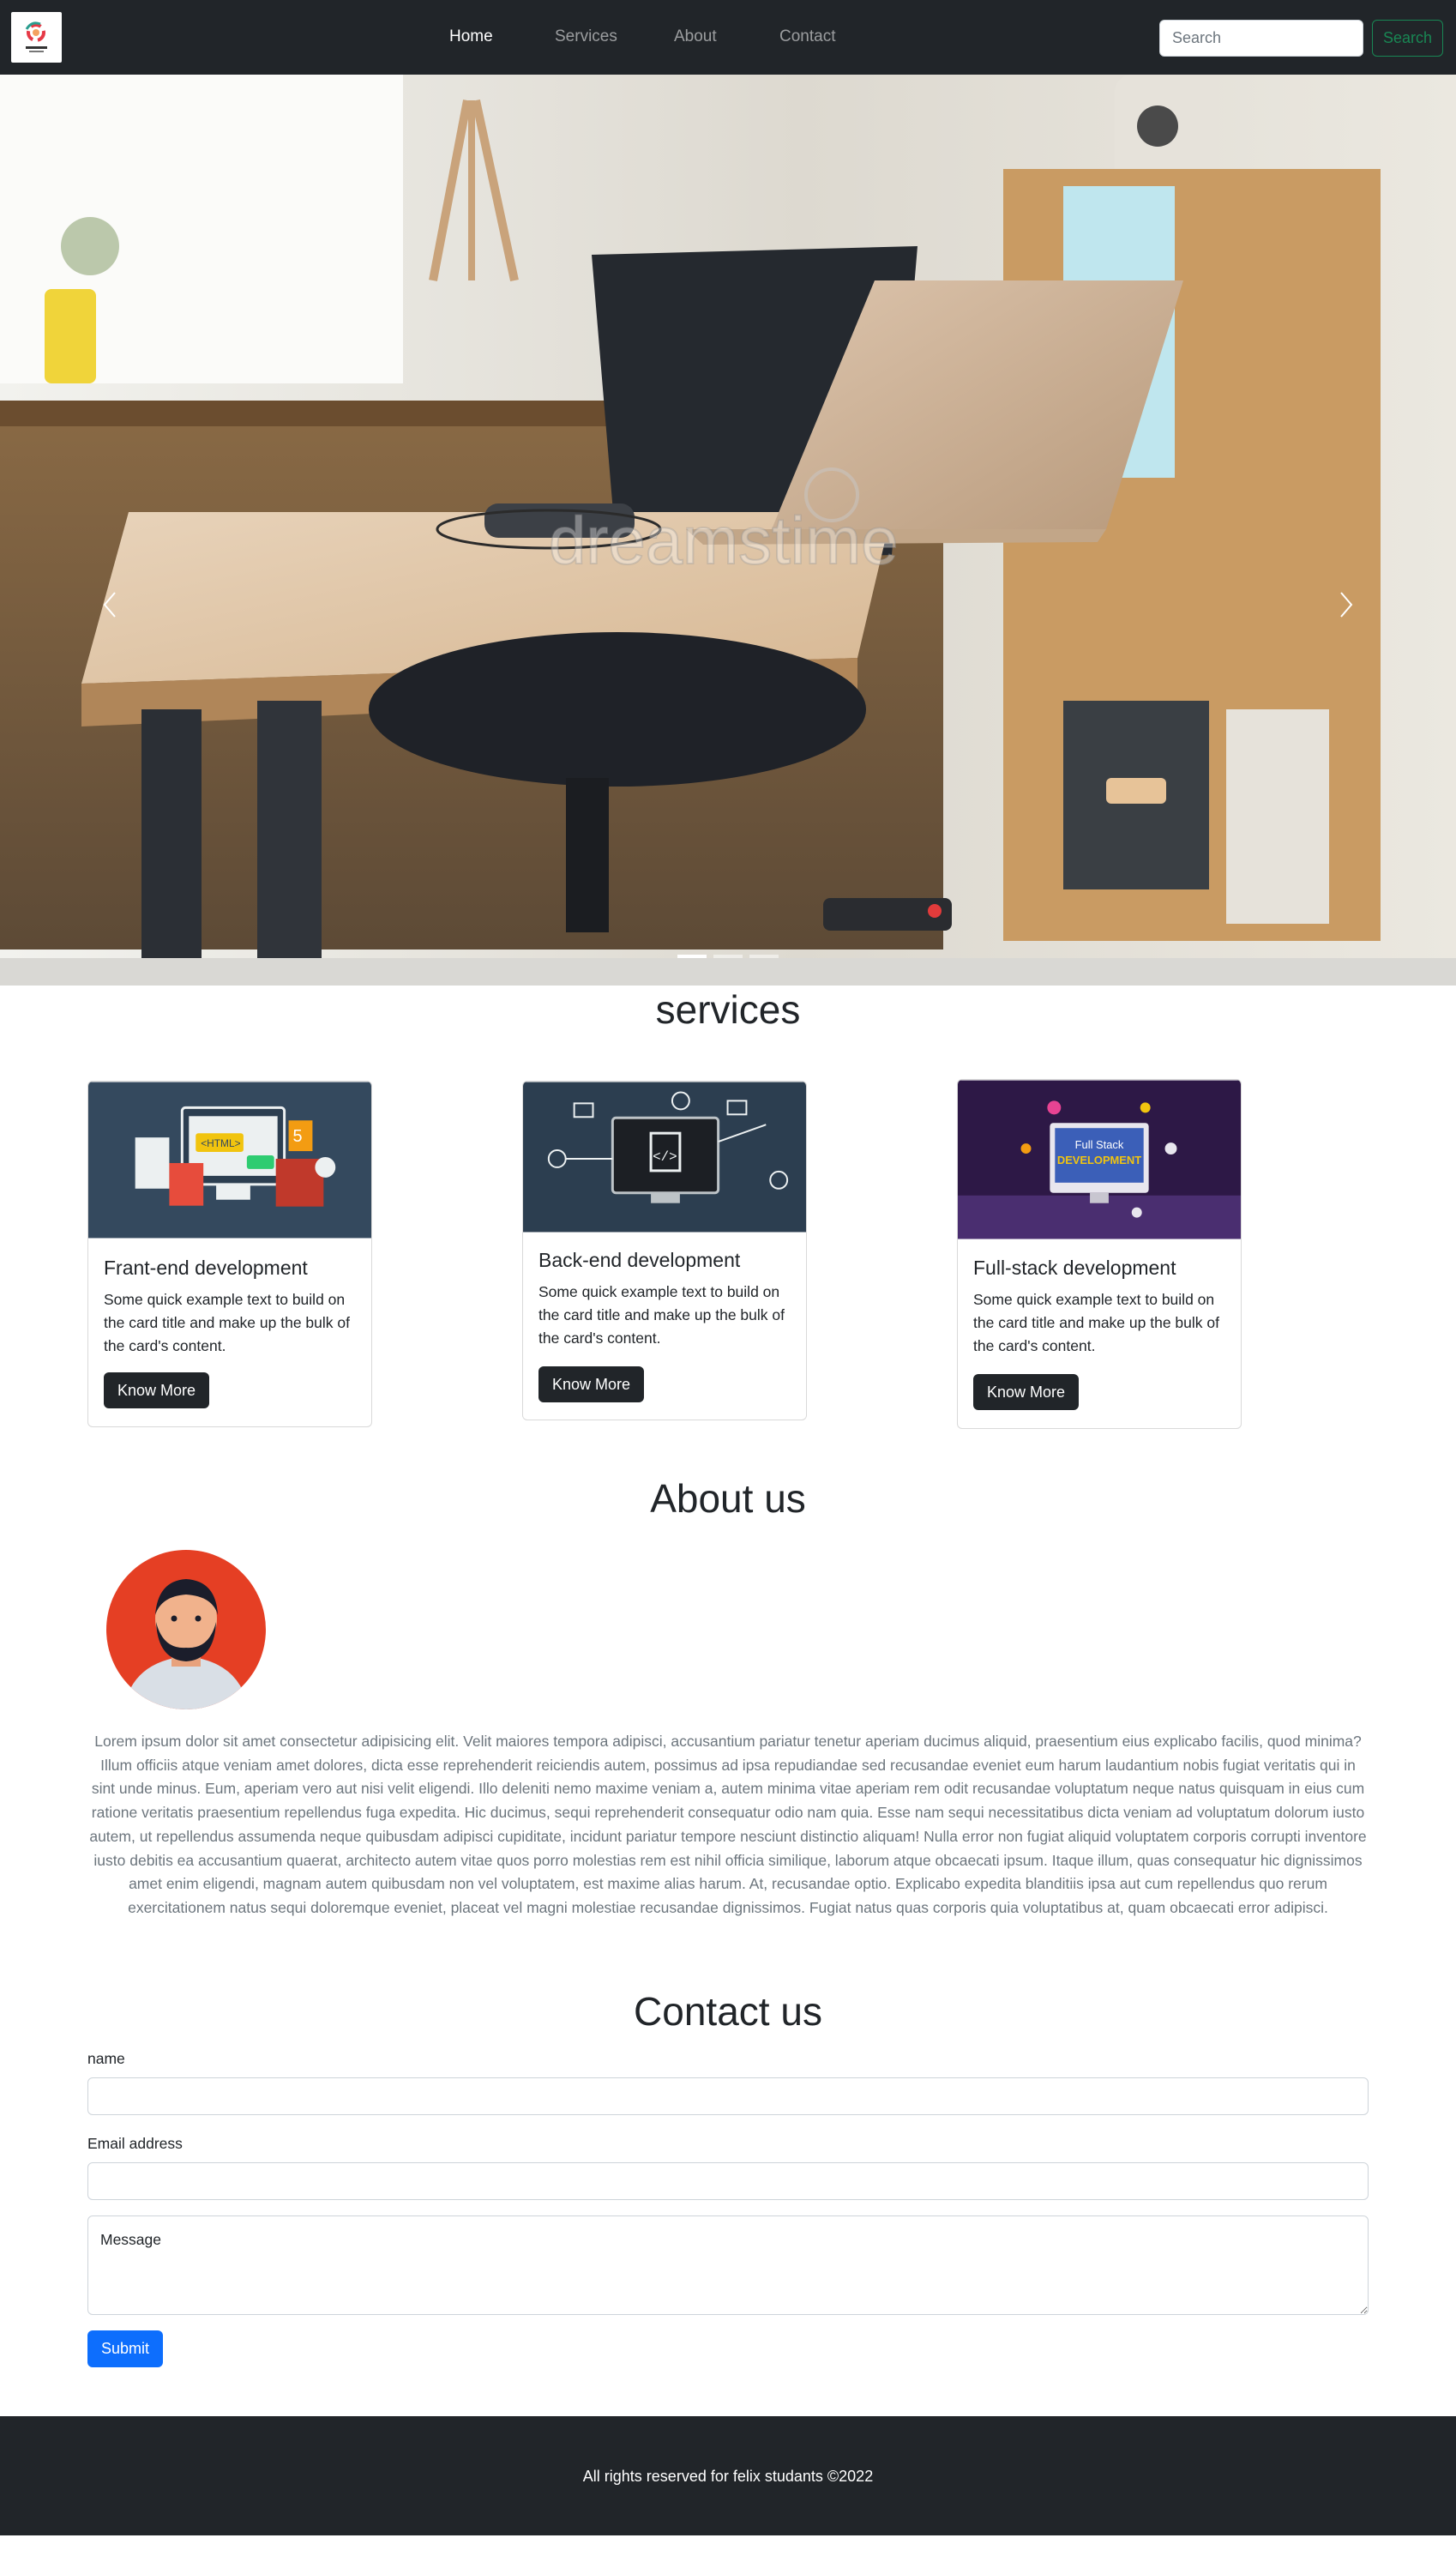 Image resolution: width=1456 pixels, height=2550 pixels. What do you see at coordinates (1346, 604) in the screenshot?
I see `chevron-right-icon` at bounding box center [1346, 604].